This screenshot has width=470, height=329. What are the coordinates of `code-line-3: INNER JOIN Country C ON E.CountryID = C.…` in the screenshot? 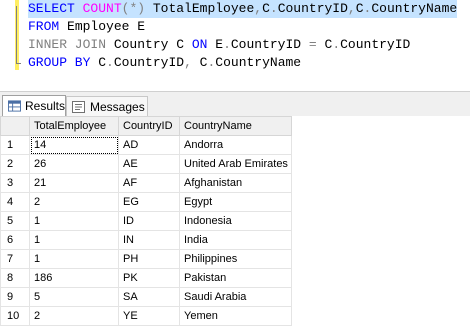 It's located at (219, 45).